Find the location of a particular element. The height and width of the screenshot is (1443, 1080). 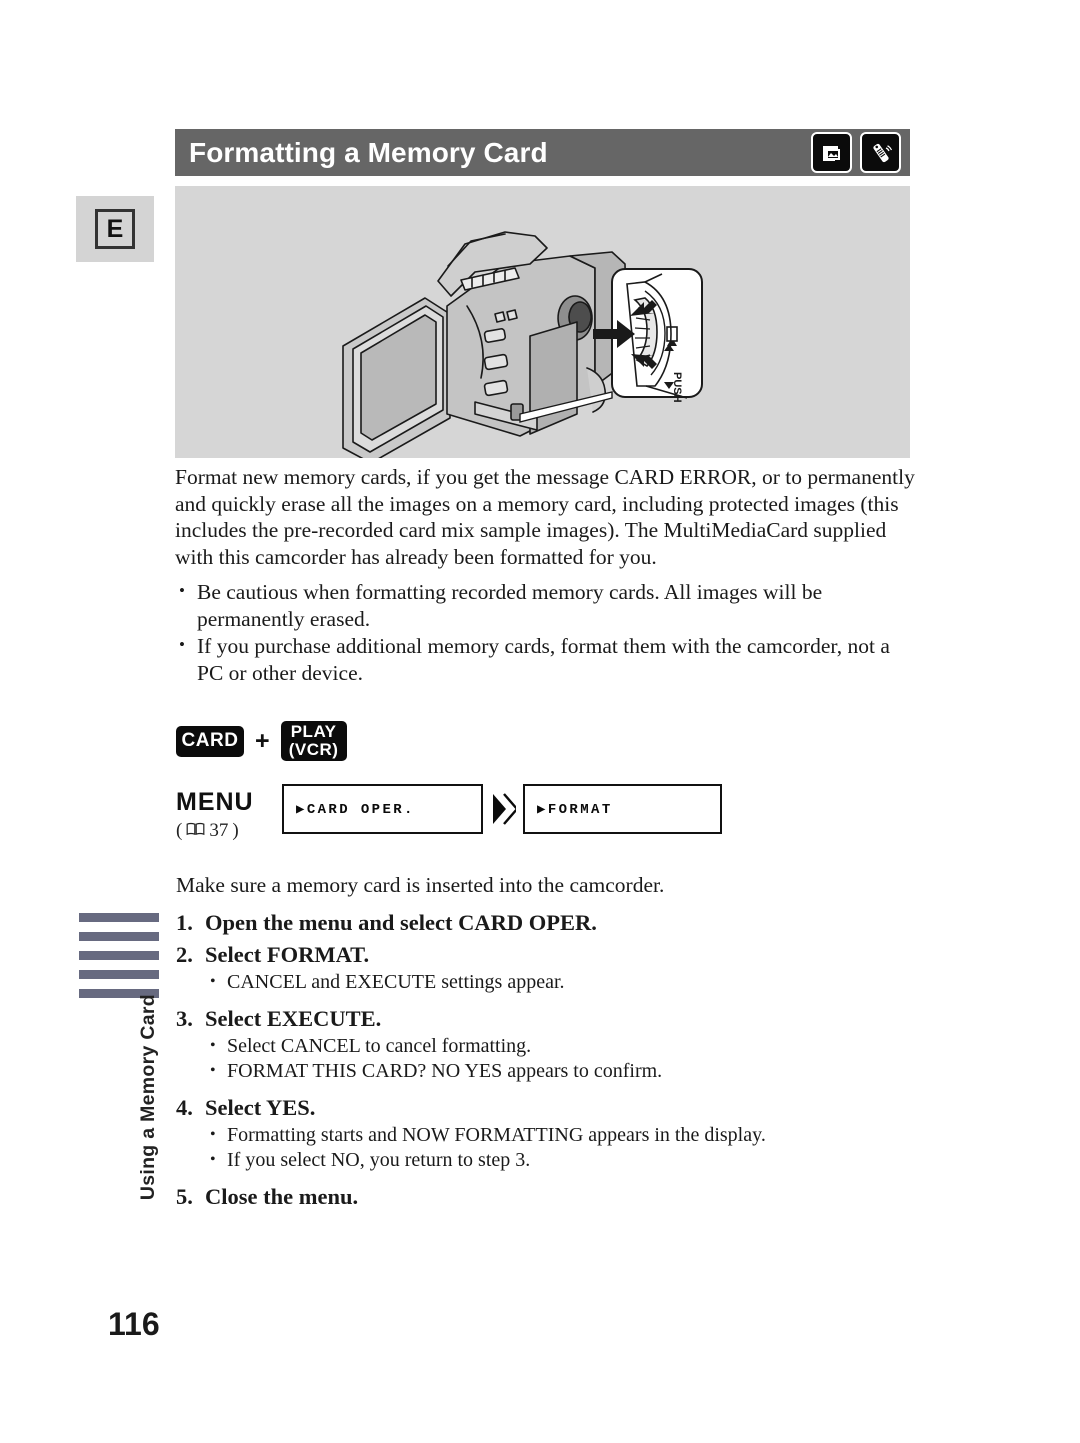

step-2-number: 2. is located at coordinates (184, 954).